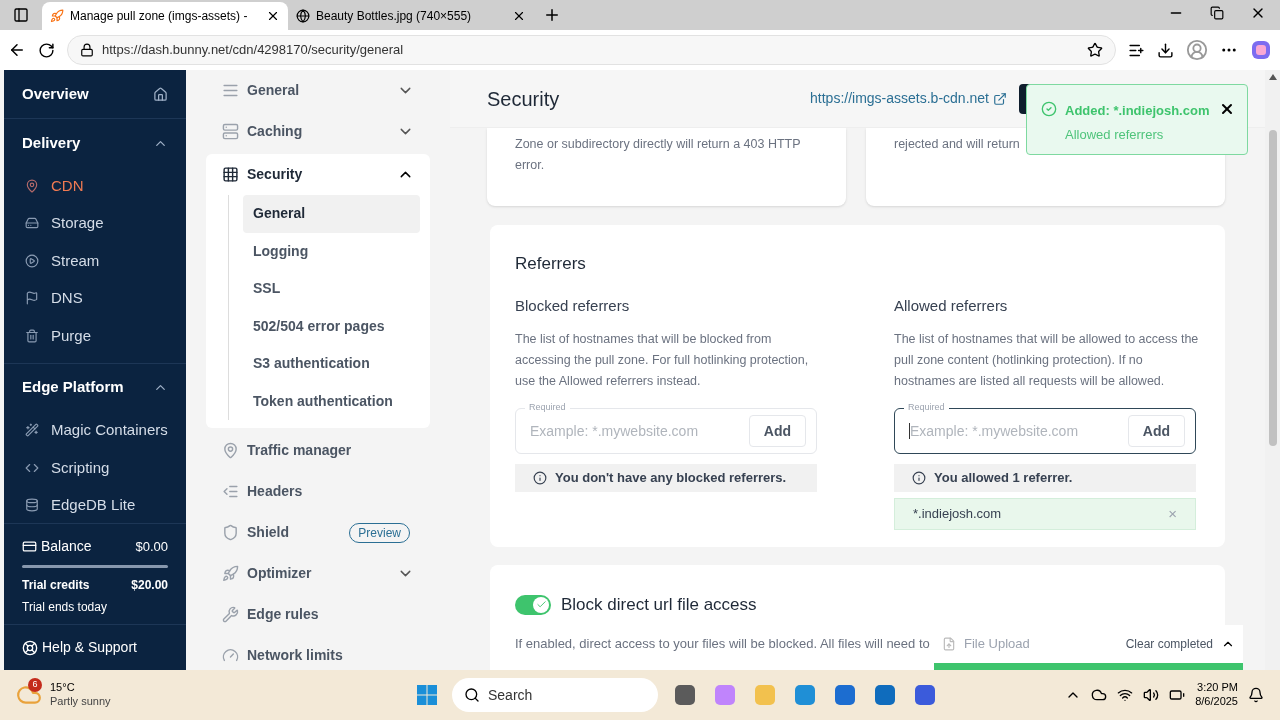 The width and height of the screenshot is (1280, 720). Describe the element at coordinates (65, 607) in the screenshot. I see `trial-note: Trial ends today` at that location.